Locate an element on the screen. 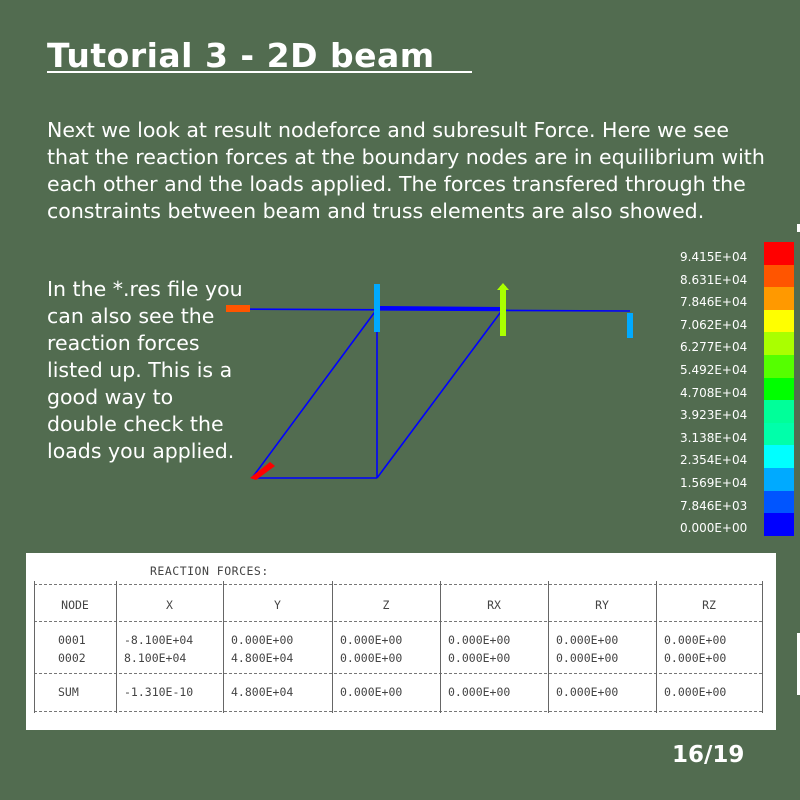 This screenshot has height=800, width=800. arrow-right-force is located at coordinates (630, 325).